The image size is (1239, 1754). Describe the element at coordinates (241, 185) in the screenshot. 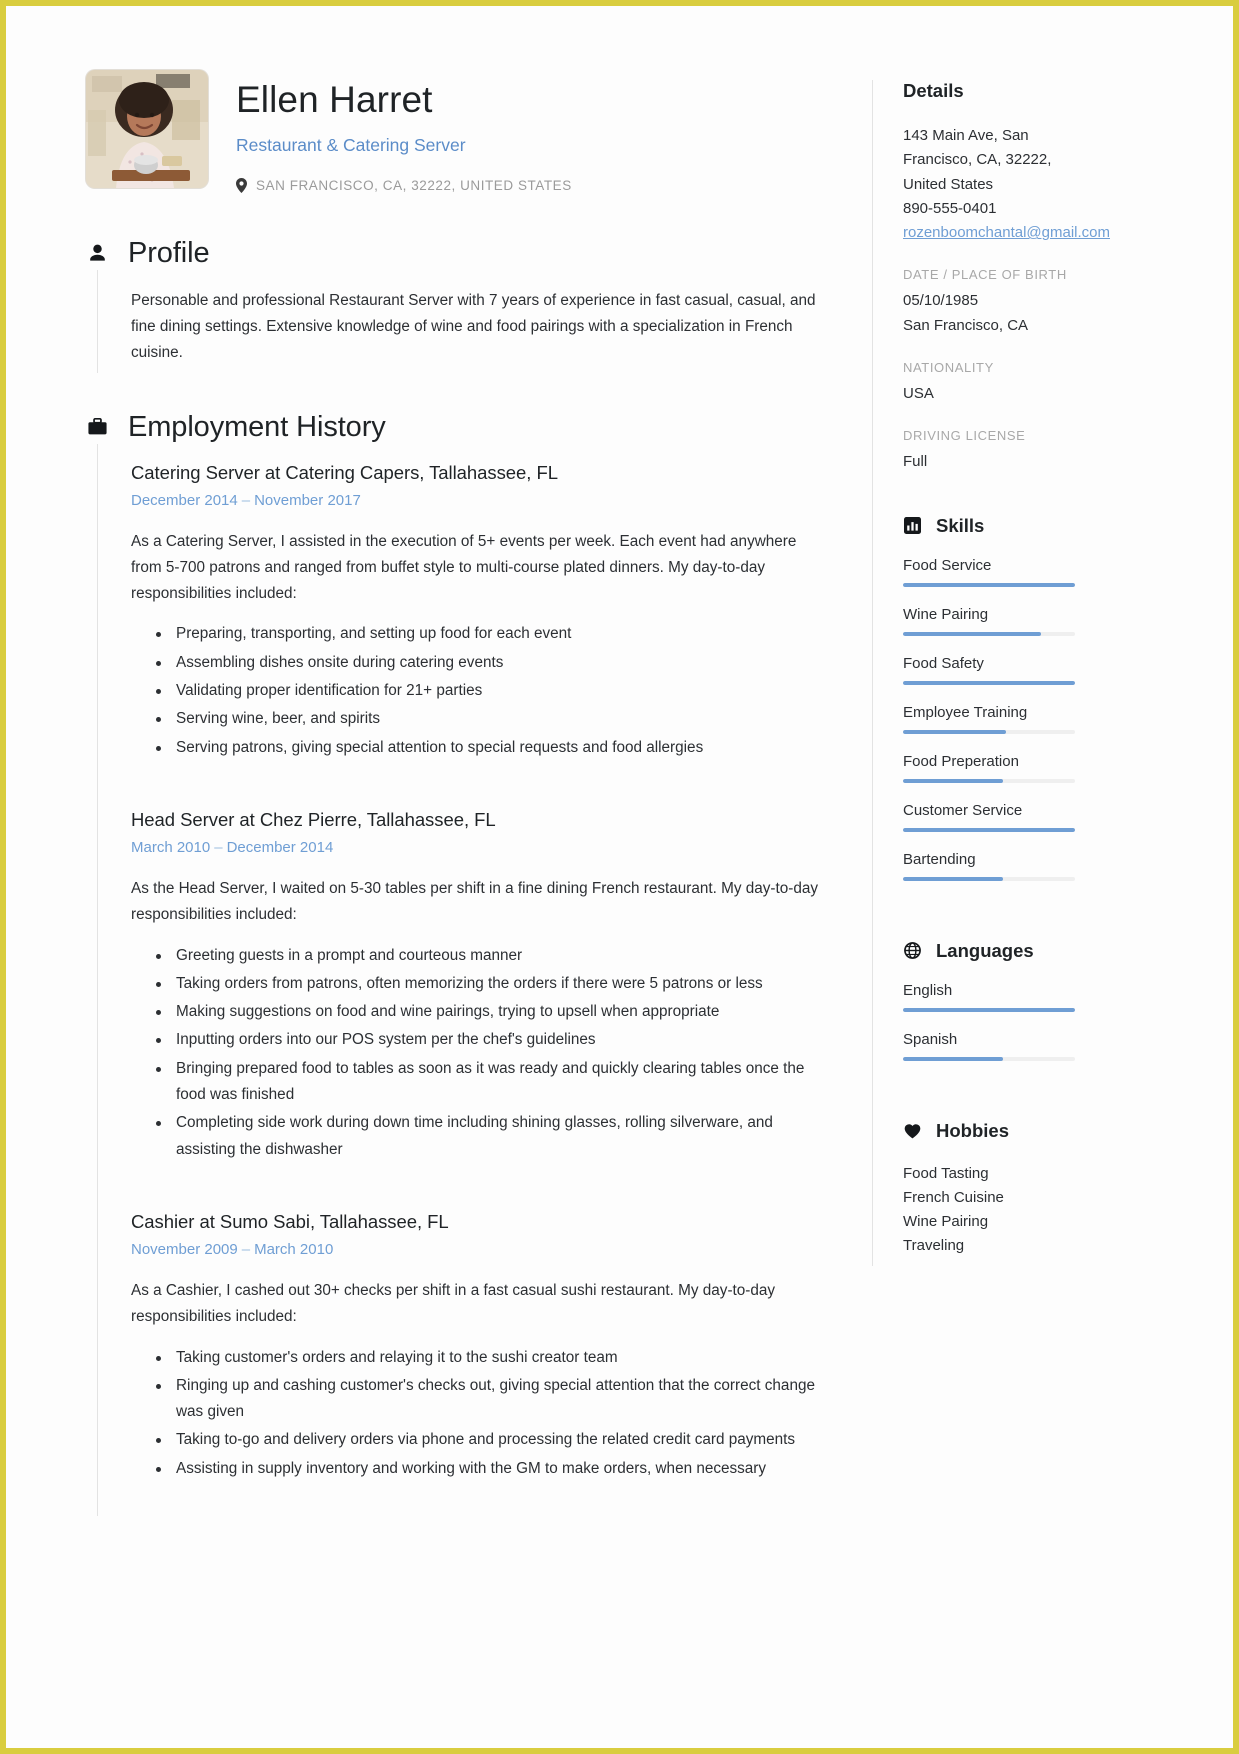

I see `map-pin-icon` at that location.